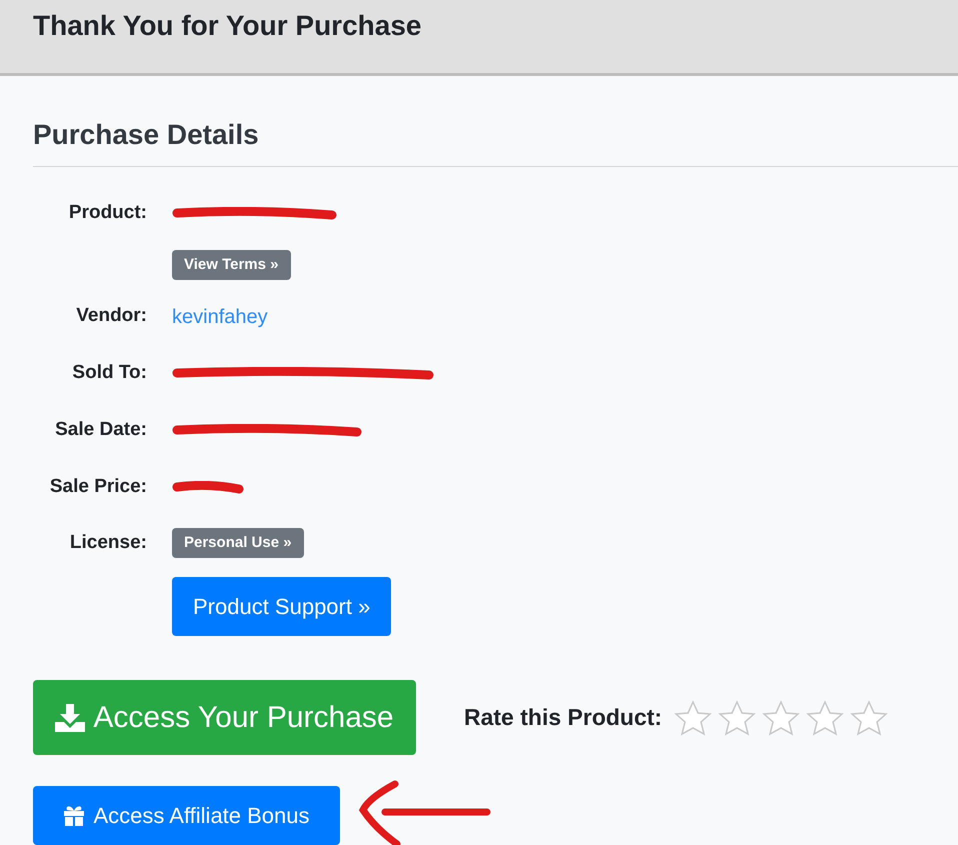 The width and height of the screenshot is (958, 845). Describe the element at coordinates (107, 213) in the screenshot. I see `field-label: Product:` at that location.